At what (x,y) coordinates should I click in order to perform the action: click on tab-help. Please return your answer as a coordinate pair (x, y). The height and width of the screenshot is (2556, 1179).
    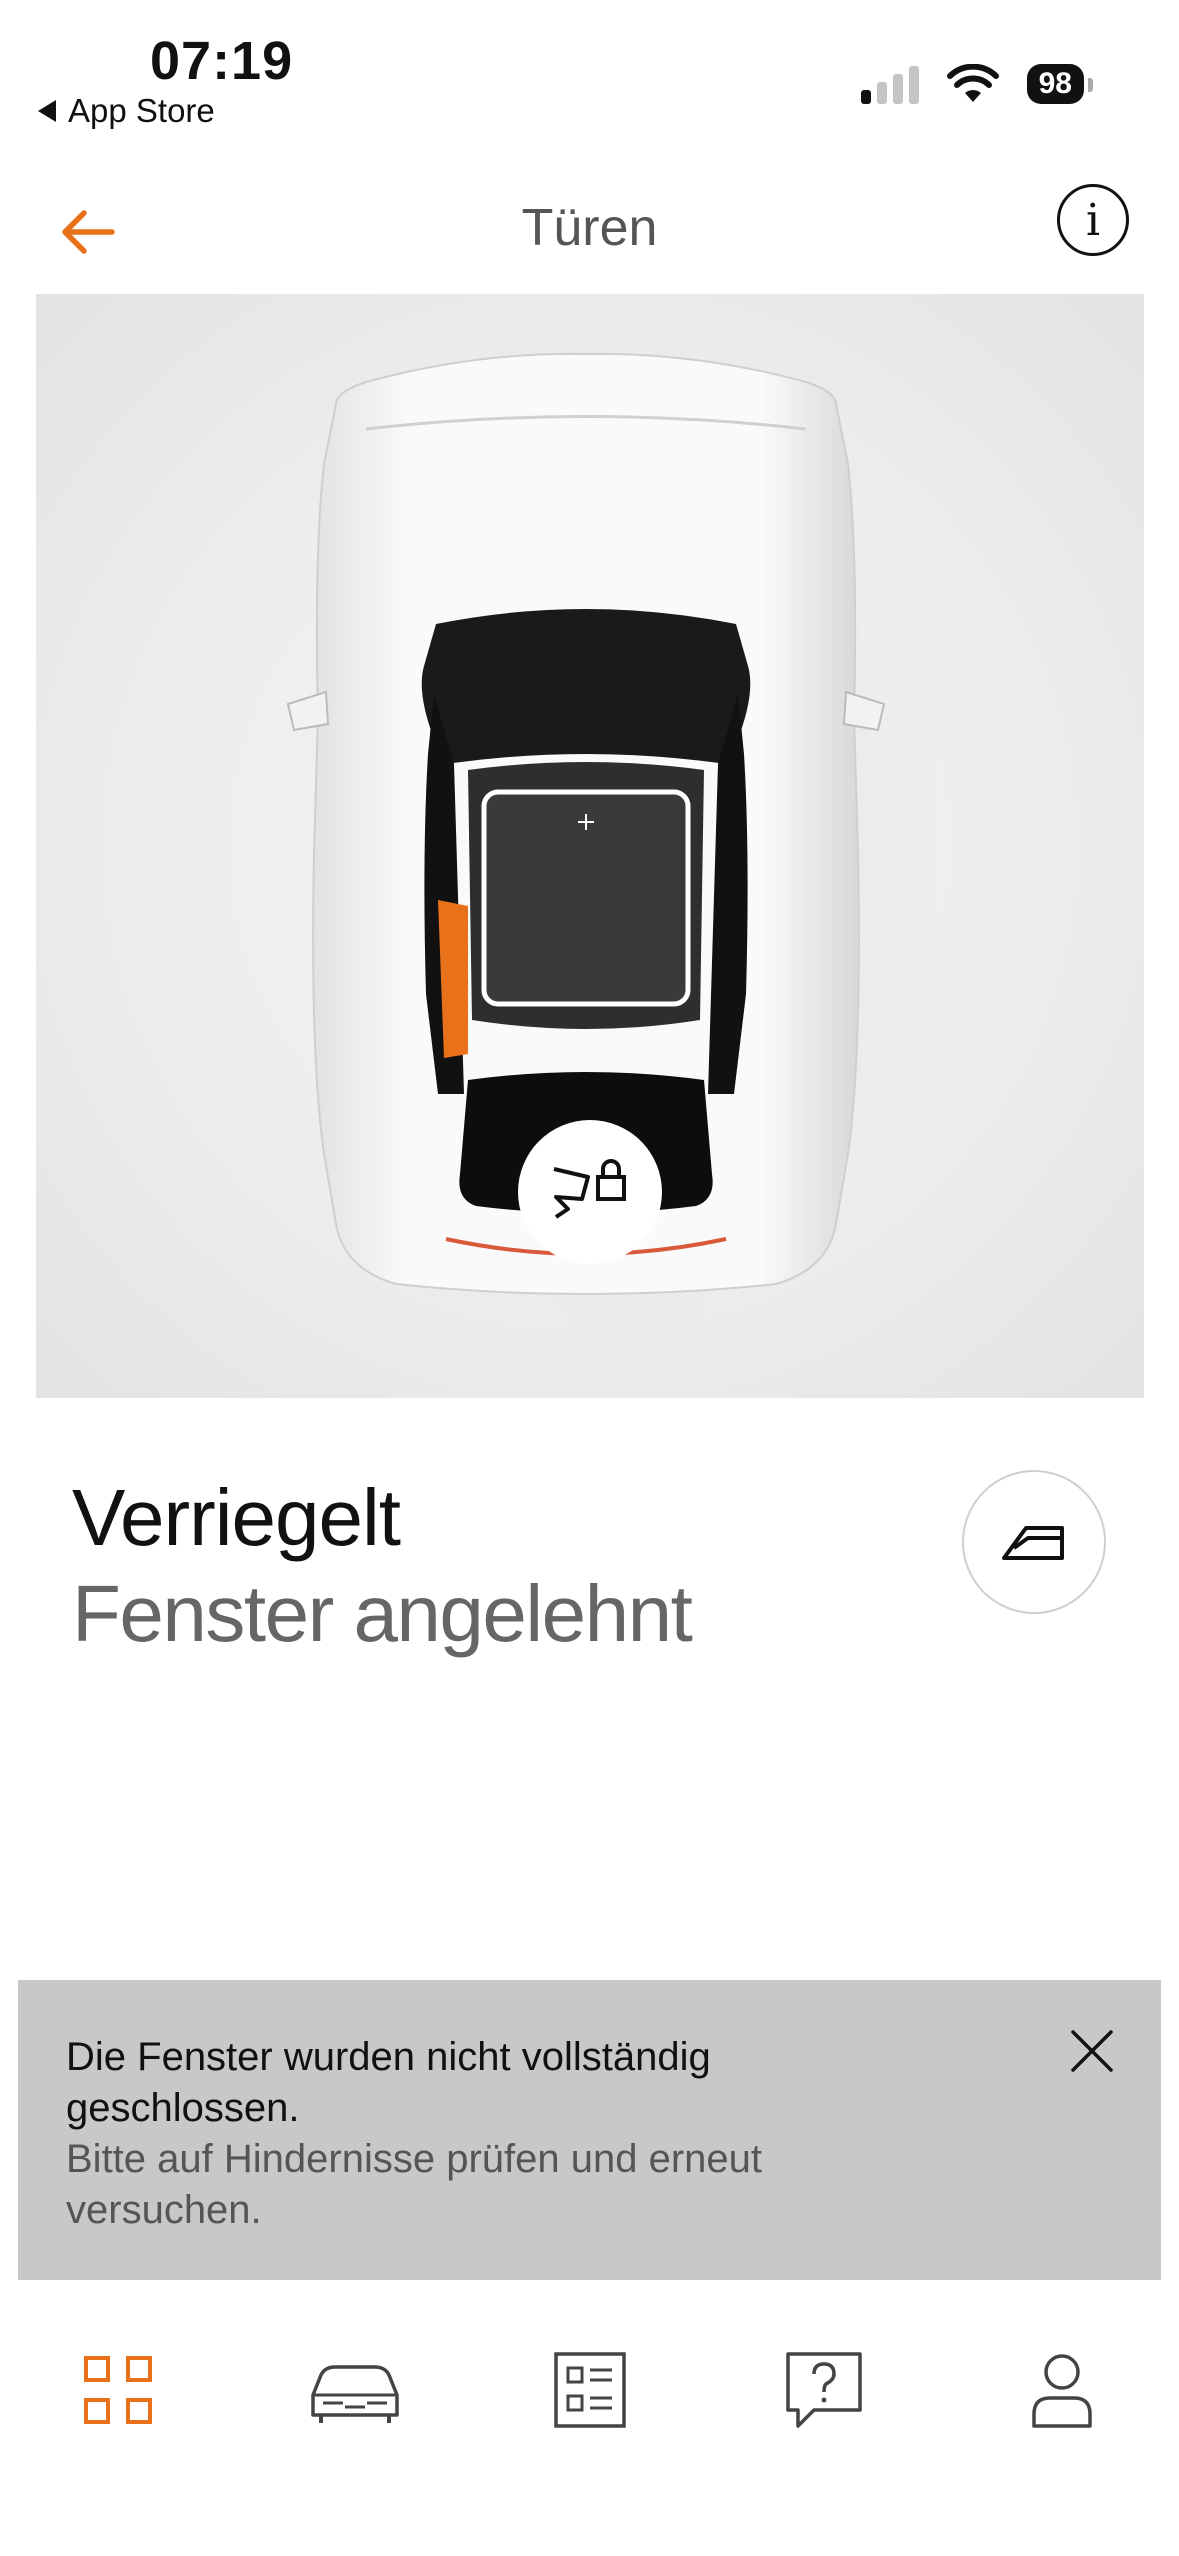
    Looking at the image, I should click on (824, 2390).